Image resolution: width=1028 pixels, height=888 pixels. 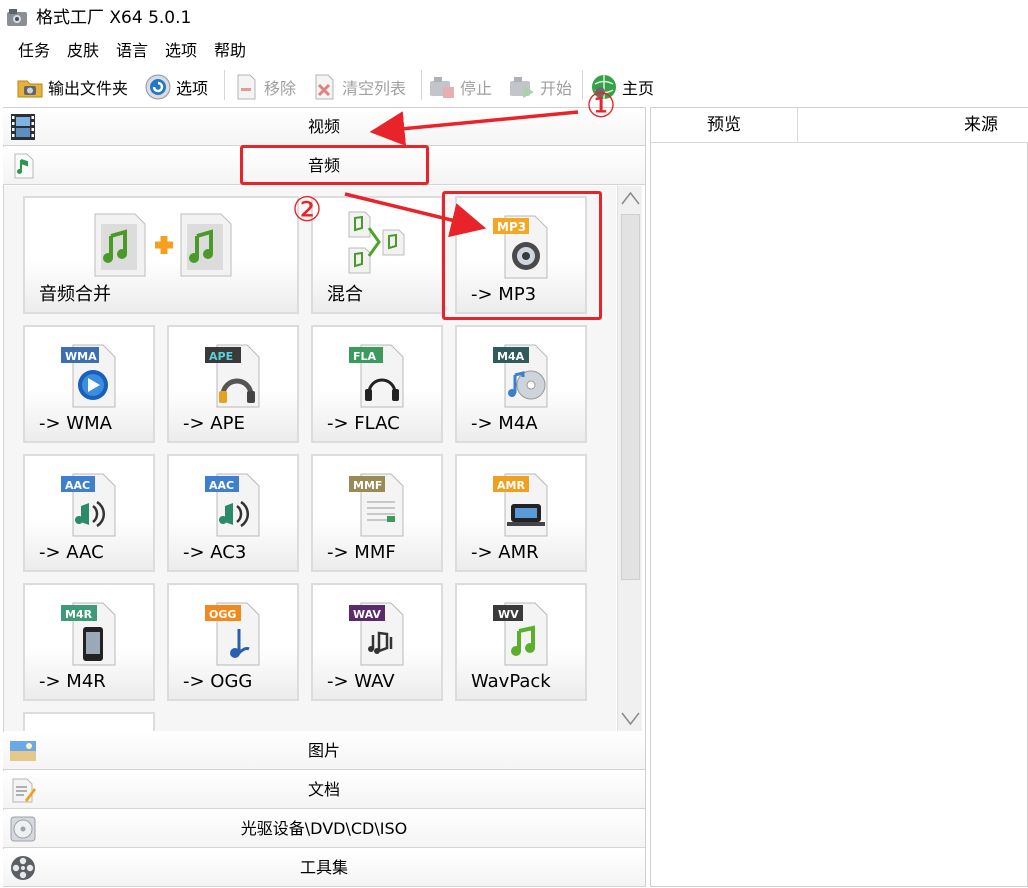 I want to click on aac-file-icon: AAC, so click(x=88, y=505).